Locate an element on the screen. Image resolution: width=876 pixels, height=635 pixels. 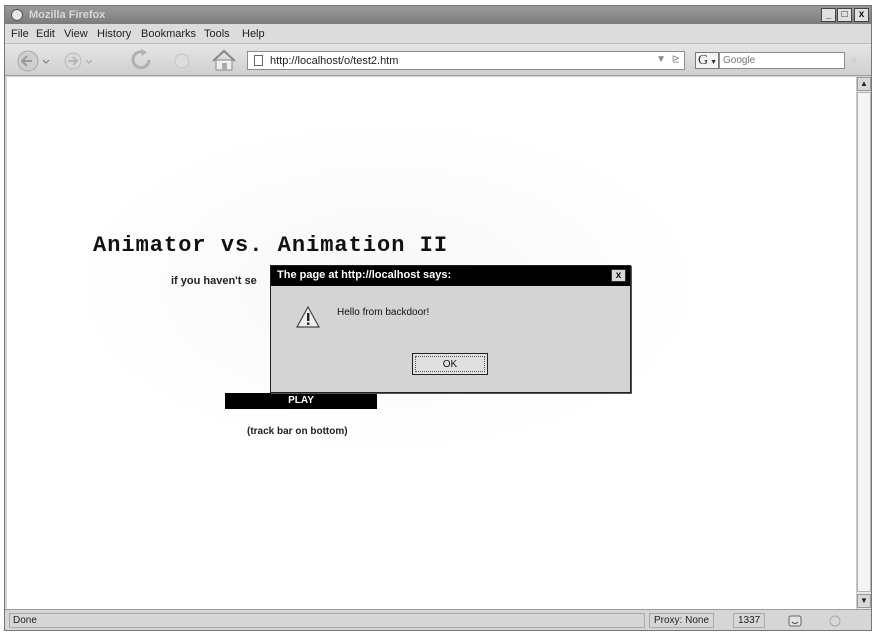
page-subtext: if you haven't se is located at coordinates (214, 281).